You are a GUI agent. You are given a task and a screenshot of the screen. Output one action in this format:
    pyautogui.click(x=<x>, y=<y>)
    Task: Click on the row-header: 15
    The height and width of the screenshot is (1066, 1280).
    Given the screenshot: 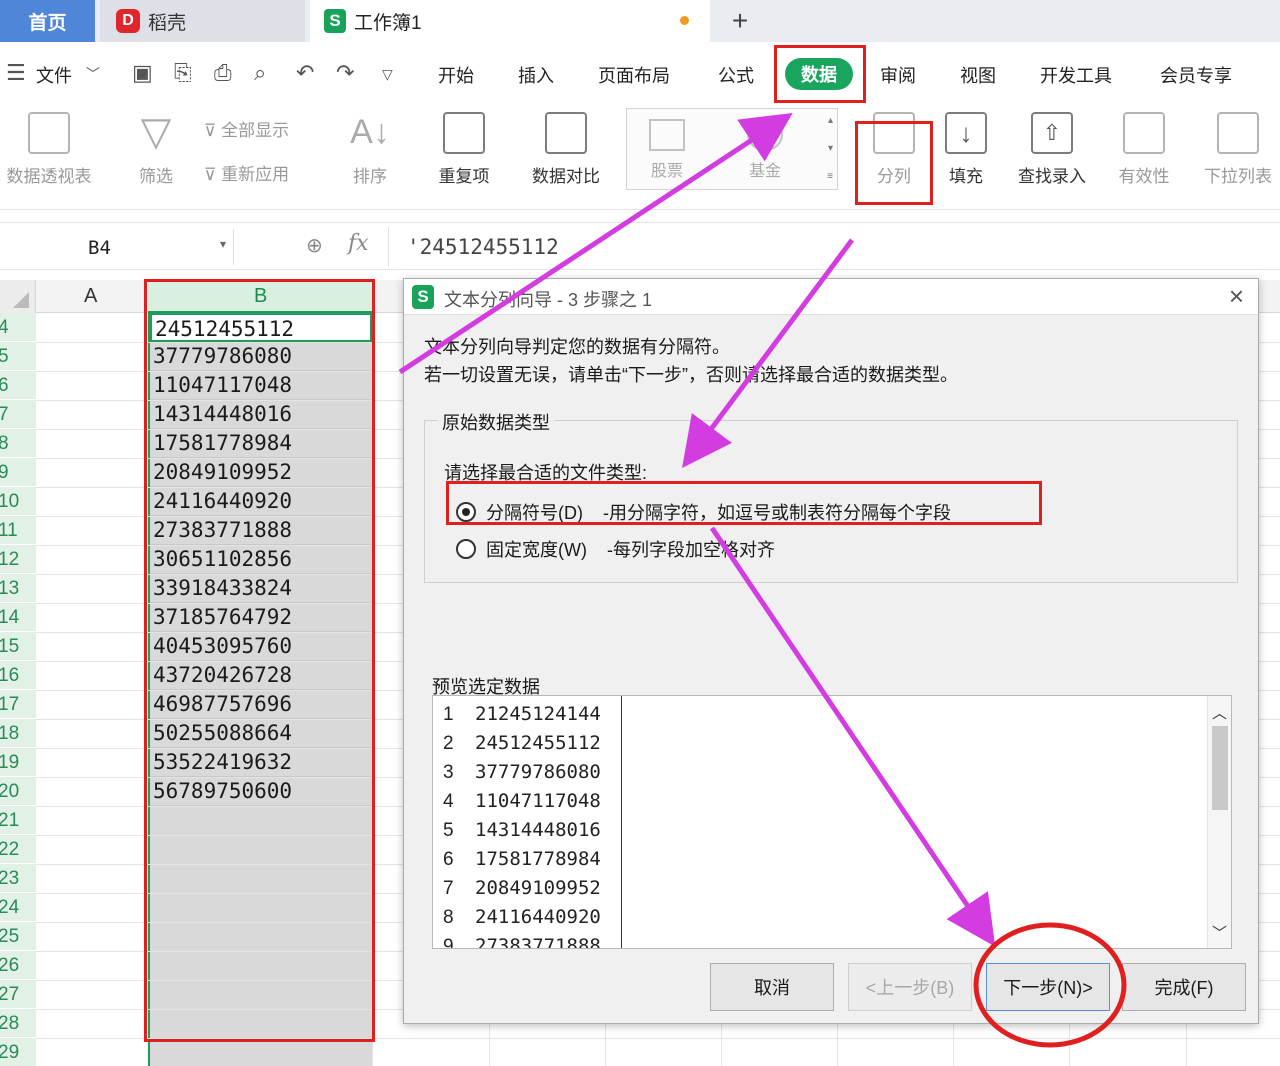 What is the action you would take?
    pyautogui.click(x=18, y=646)
    